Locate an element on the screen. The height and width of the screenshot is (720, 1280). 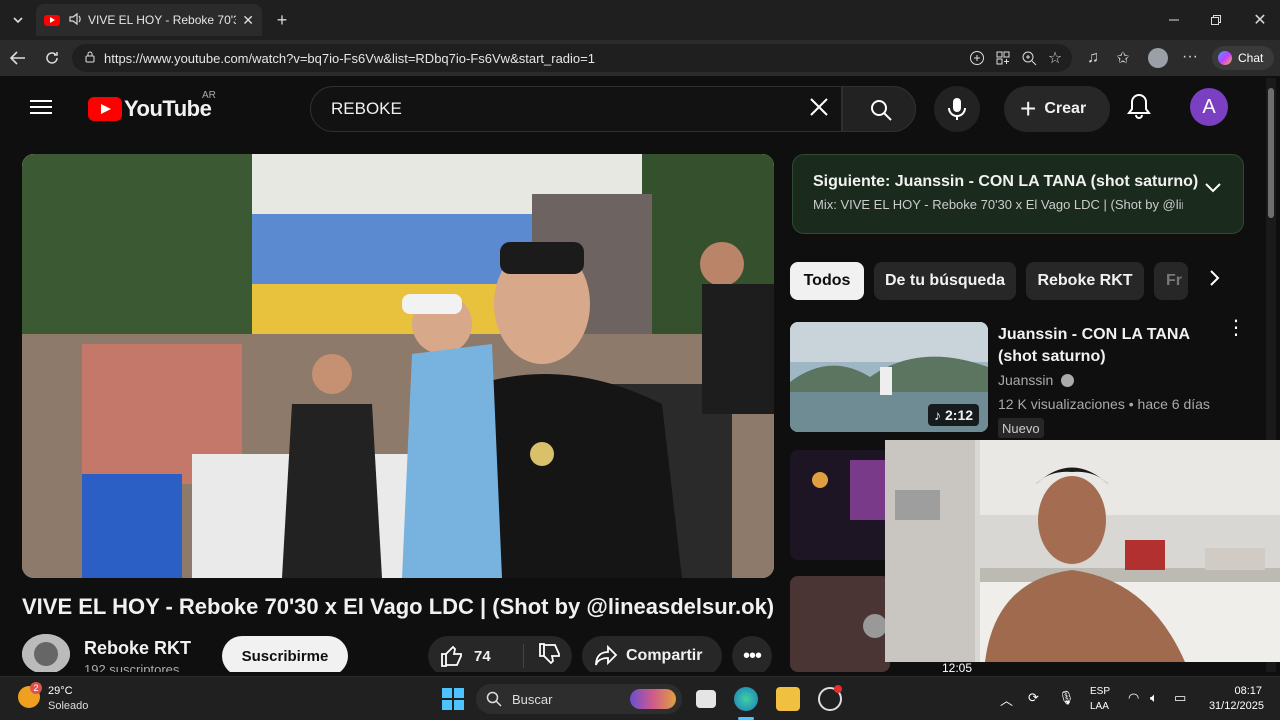
chat-label: Chat is located at coordinates (1251, 58).